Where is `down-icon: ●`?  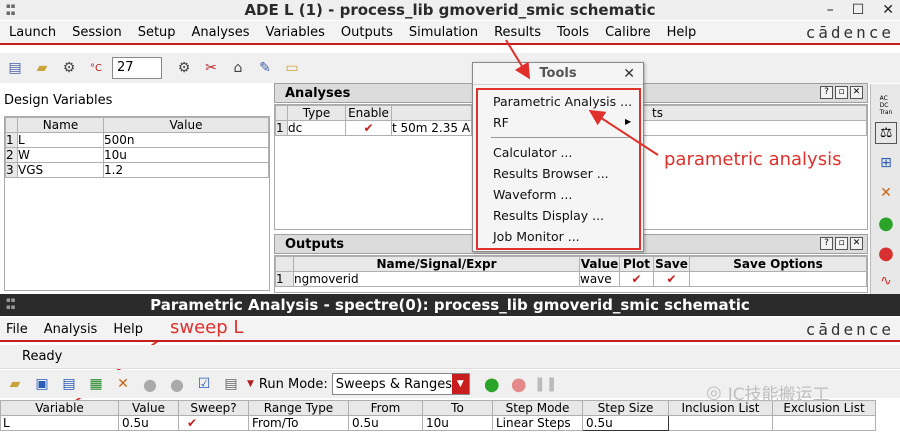
down-icon: ● is located at coordinates (177, 384).